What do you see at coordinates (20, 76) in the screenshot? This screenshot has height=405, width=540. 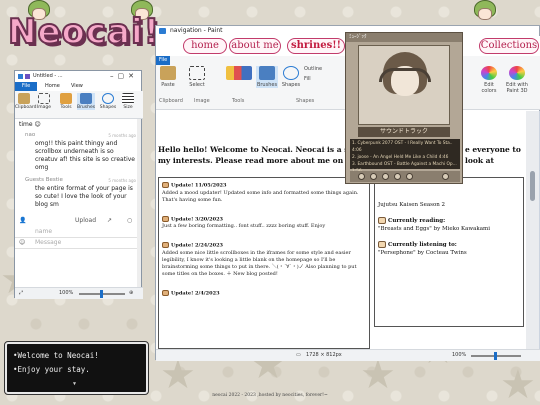 I see `save-icon` at bounding box center [20, 76].